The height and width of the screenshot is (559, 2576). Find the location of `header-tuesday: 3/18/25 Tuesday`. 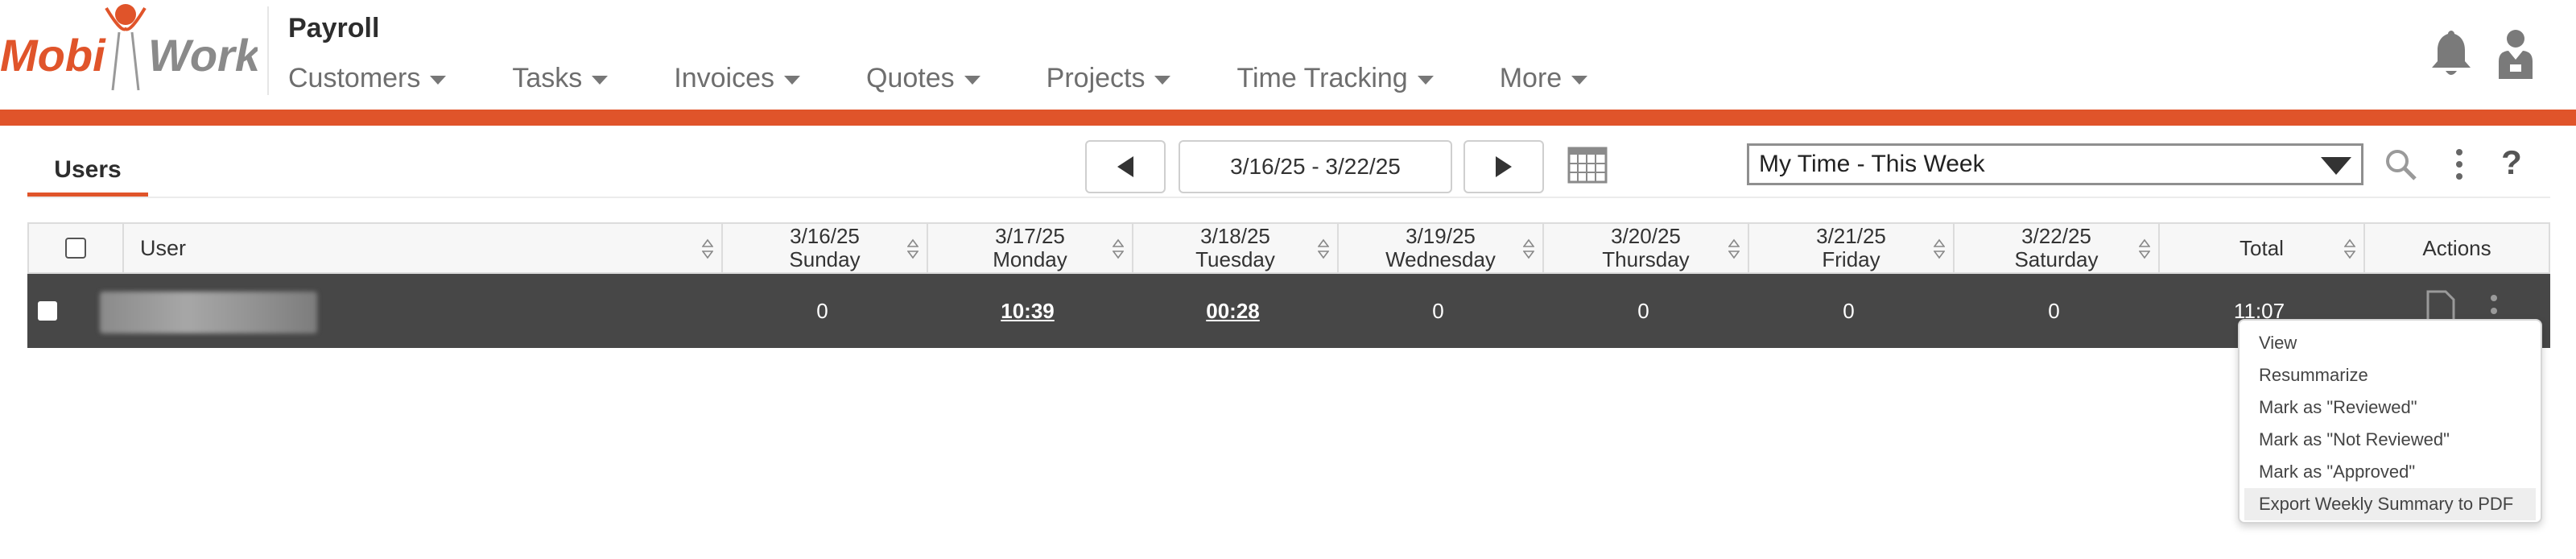

header-tuesday: 3/18/25 Tuesday is located at coordinates (1234, 248).